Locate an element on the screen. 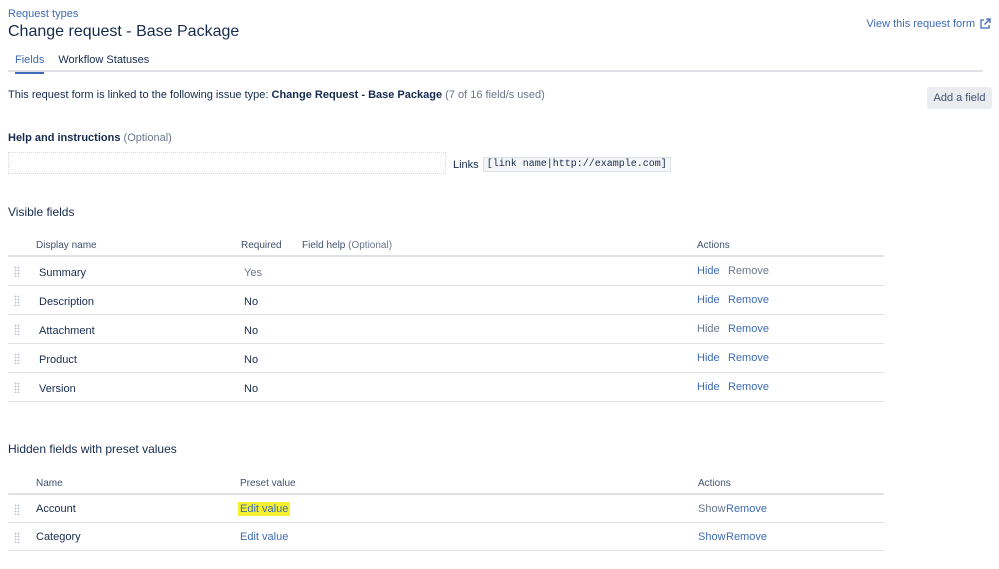 Image resolution: width=999 pixels, height=569 pixels. field-name: Version is located at coordinates (57, 389).